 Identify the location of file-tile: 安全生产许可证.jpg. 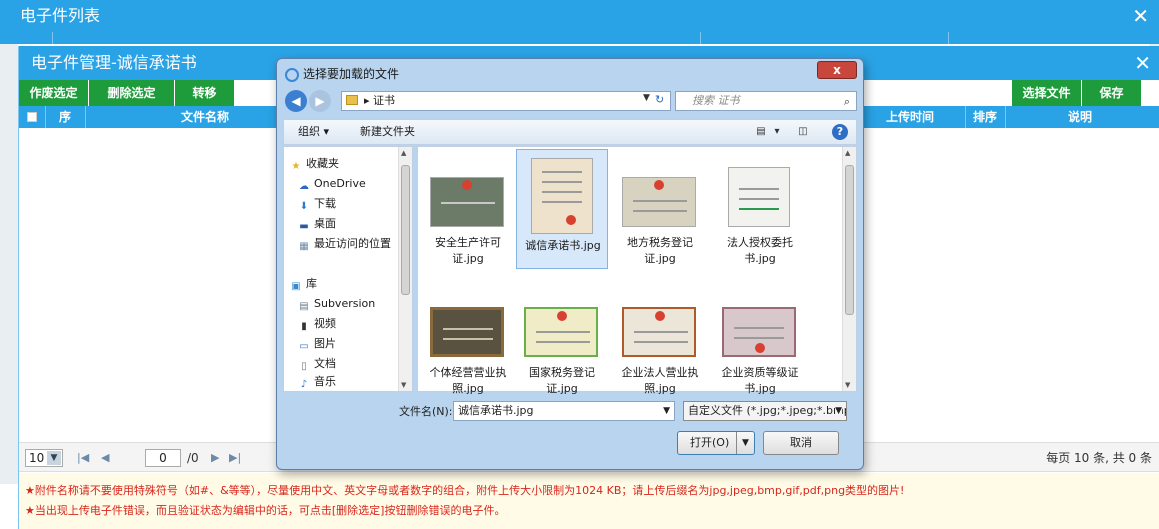
(468, 215).